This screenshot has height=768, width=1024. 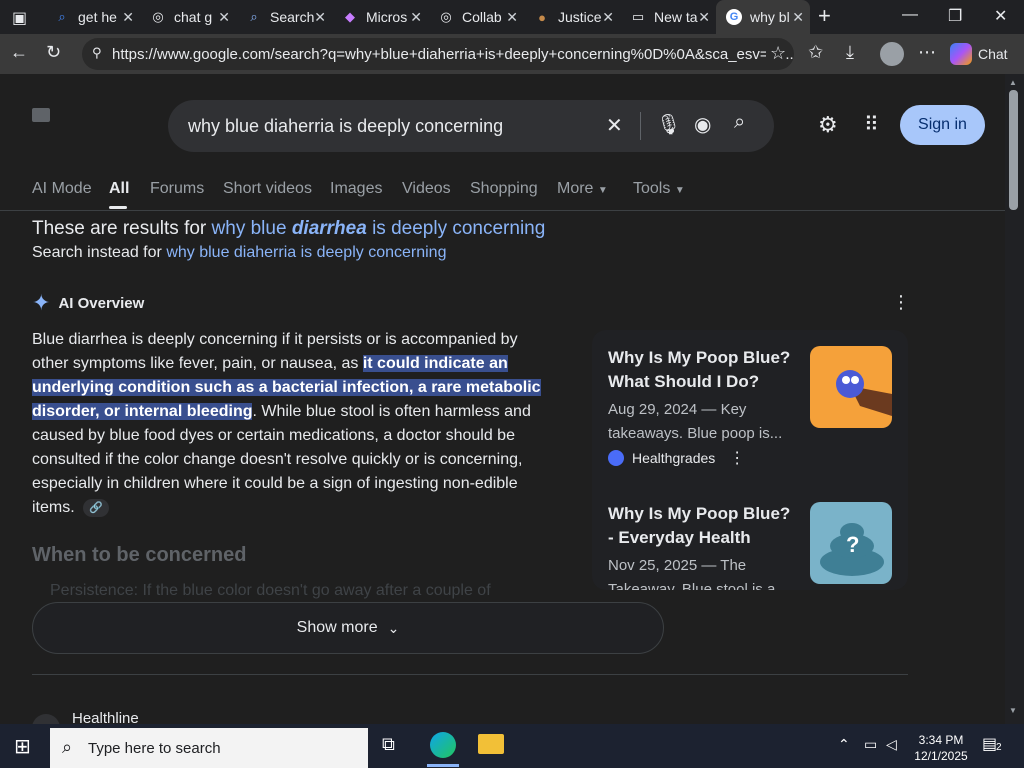 I want to click on source-site-row: Healthgrades ⋮, so click(x=676, y=458).